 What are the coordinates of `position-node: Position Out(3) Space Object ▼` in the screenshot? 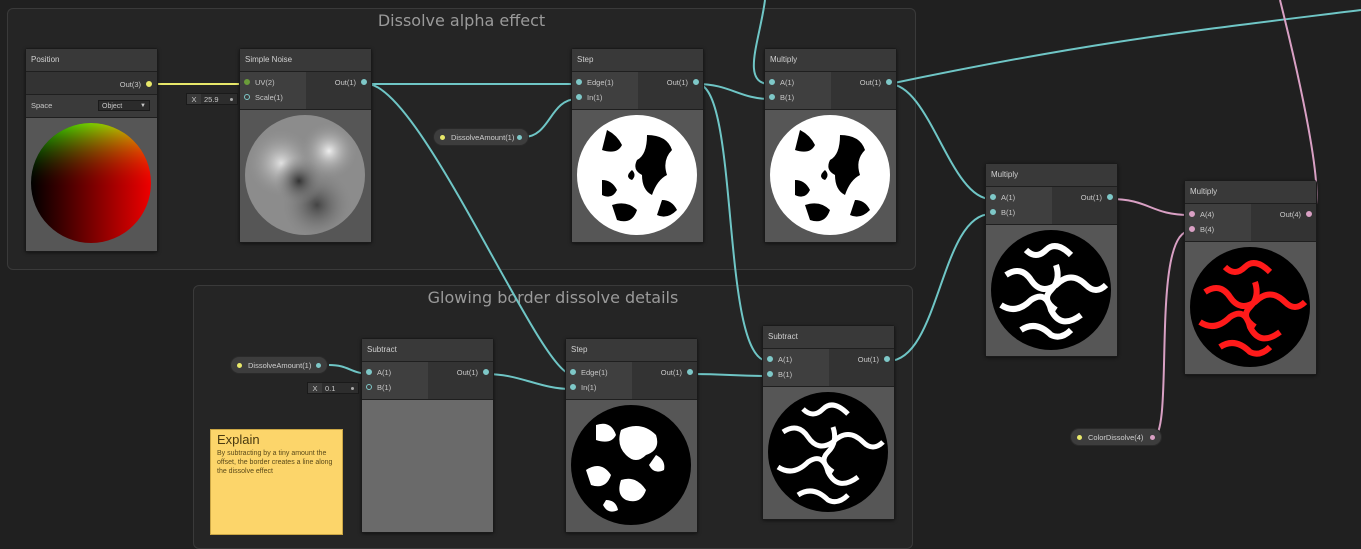 It's located at (91, 150).